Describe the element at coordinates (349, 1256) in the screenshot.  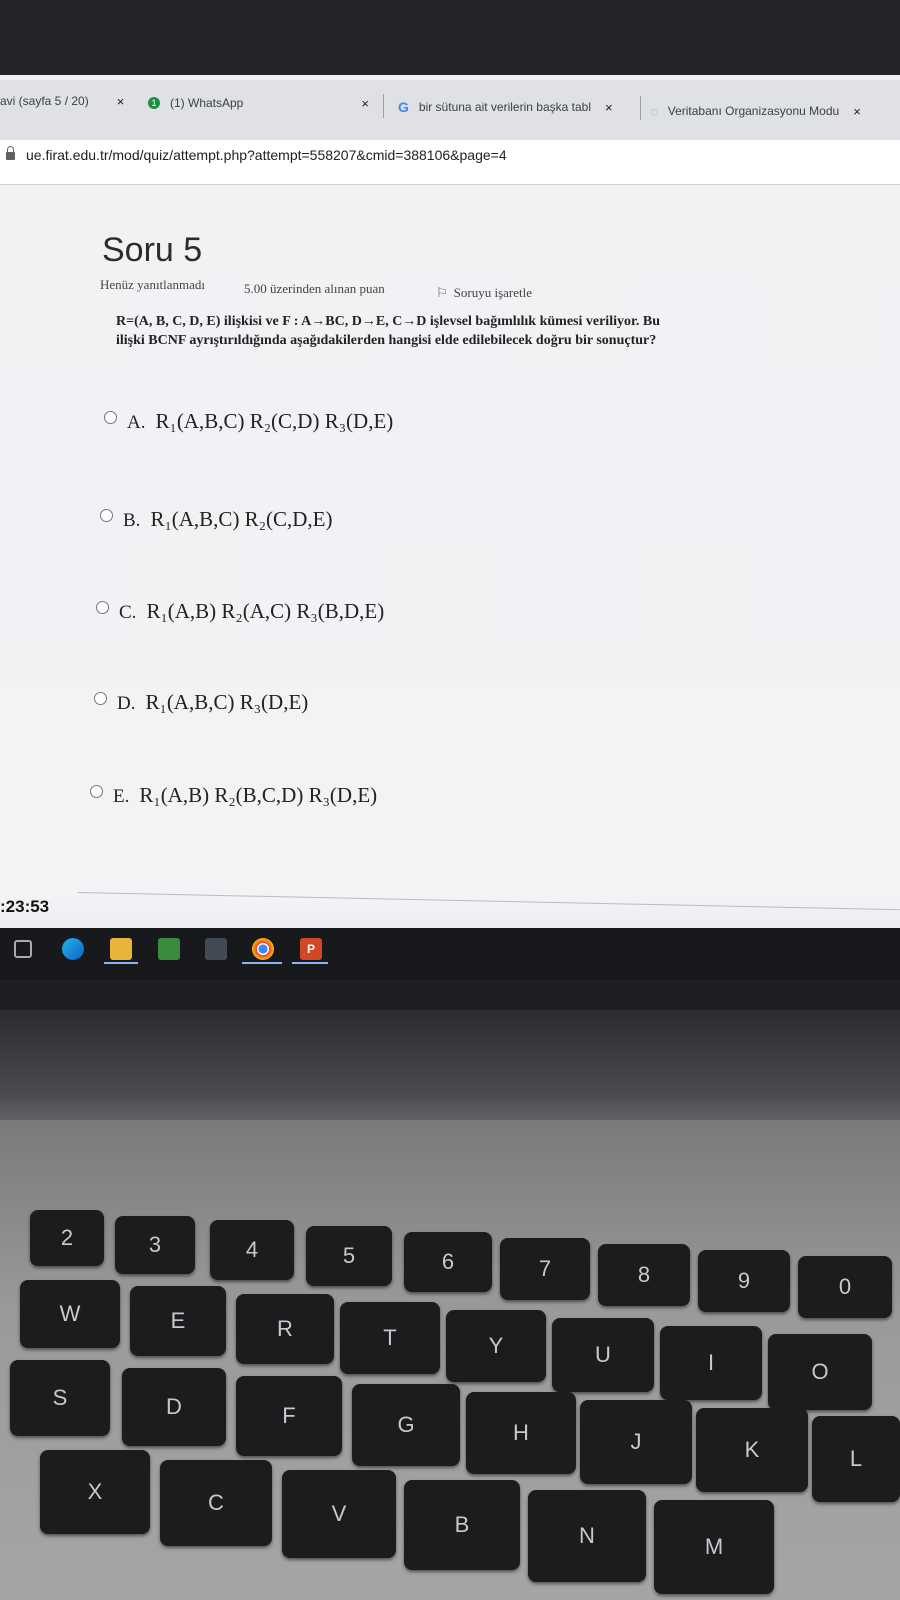
I see `key: 5` at that location.